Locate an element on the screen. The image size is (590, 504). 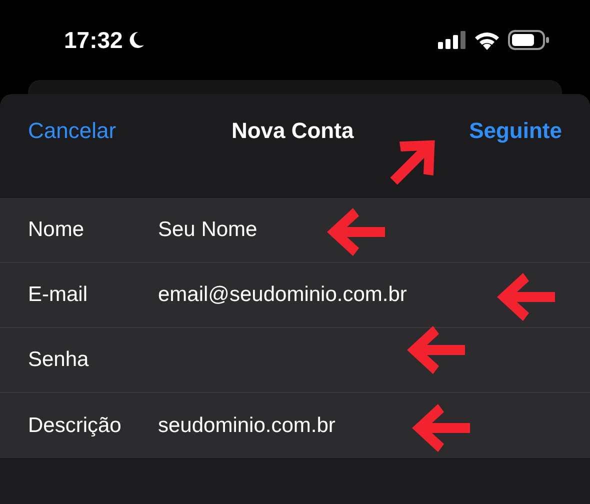
input-field: email@seudominio.com.br is located at coordinates (323, 295).